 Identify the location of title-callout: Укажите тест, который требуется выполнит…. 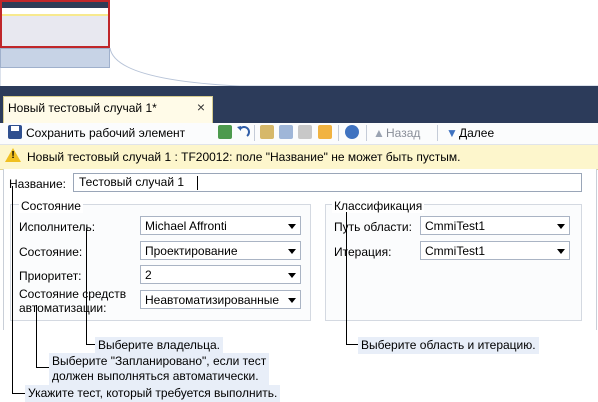
(153, 393).